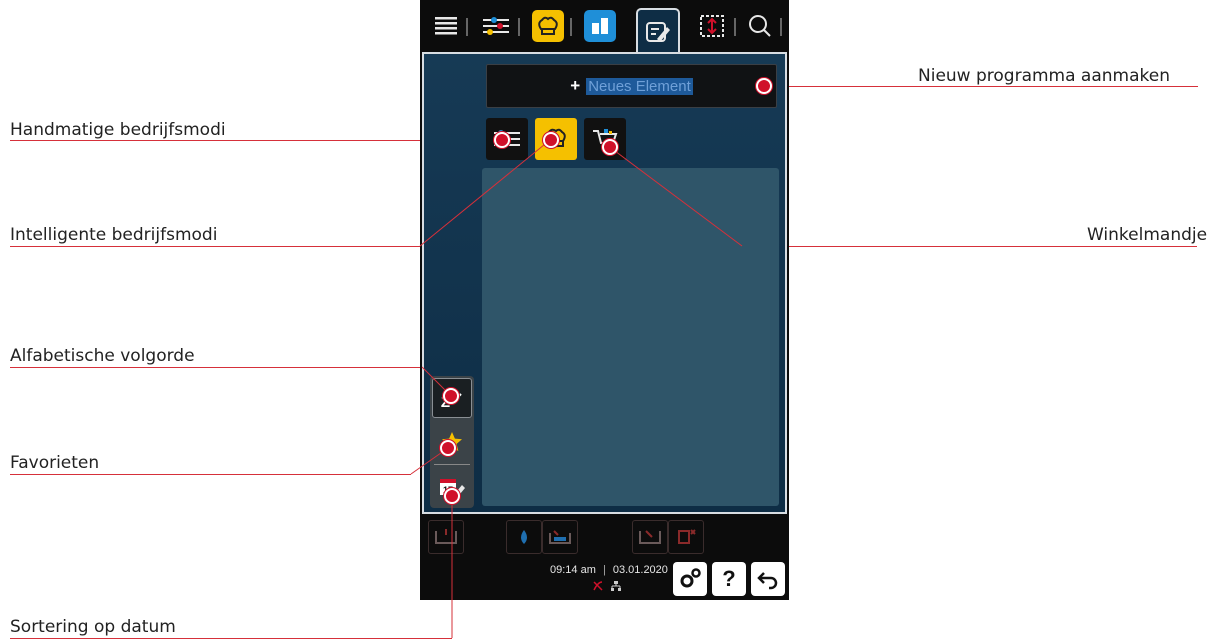 This screenshot has width=1213, height=640. What do you see at coordinates (712, 26) in the screenshot?
I see `transfer-icon` at bounding box center [712, 26].